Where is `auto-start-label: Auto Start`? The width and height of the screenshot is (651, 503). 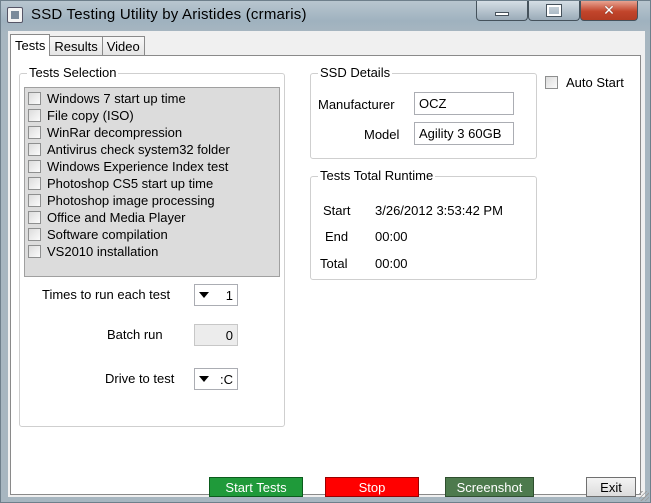 auto-start-label: Auto Start is located at coordinates (595, 82).